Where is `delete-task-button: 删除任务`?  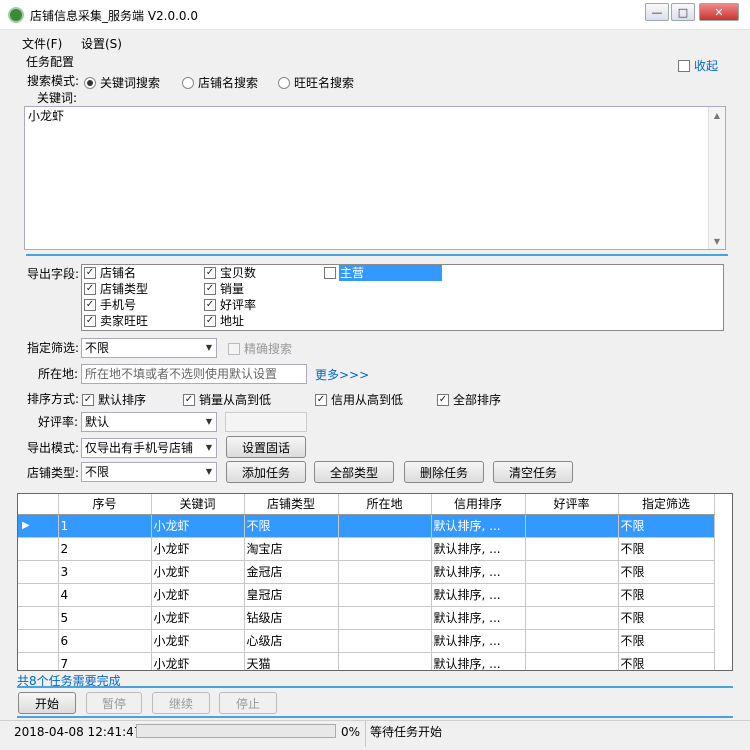 delete-task-button: 删除任务 is located at coordinates (444, 472).